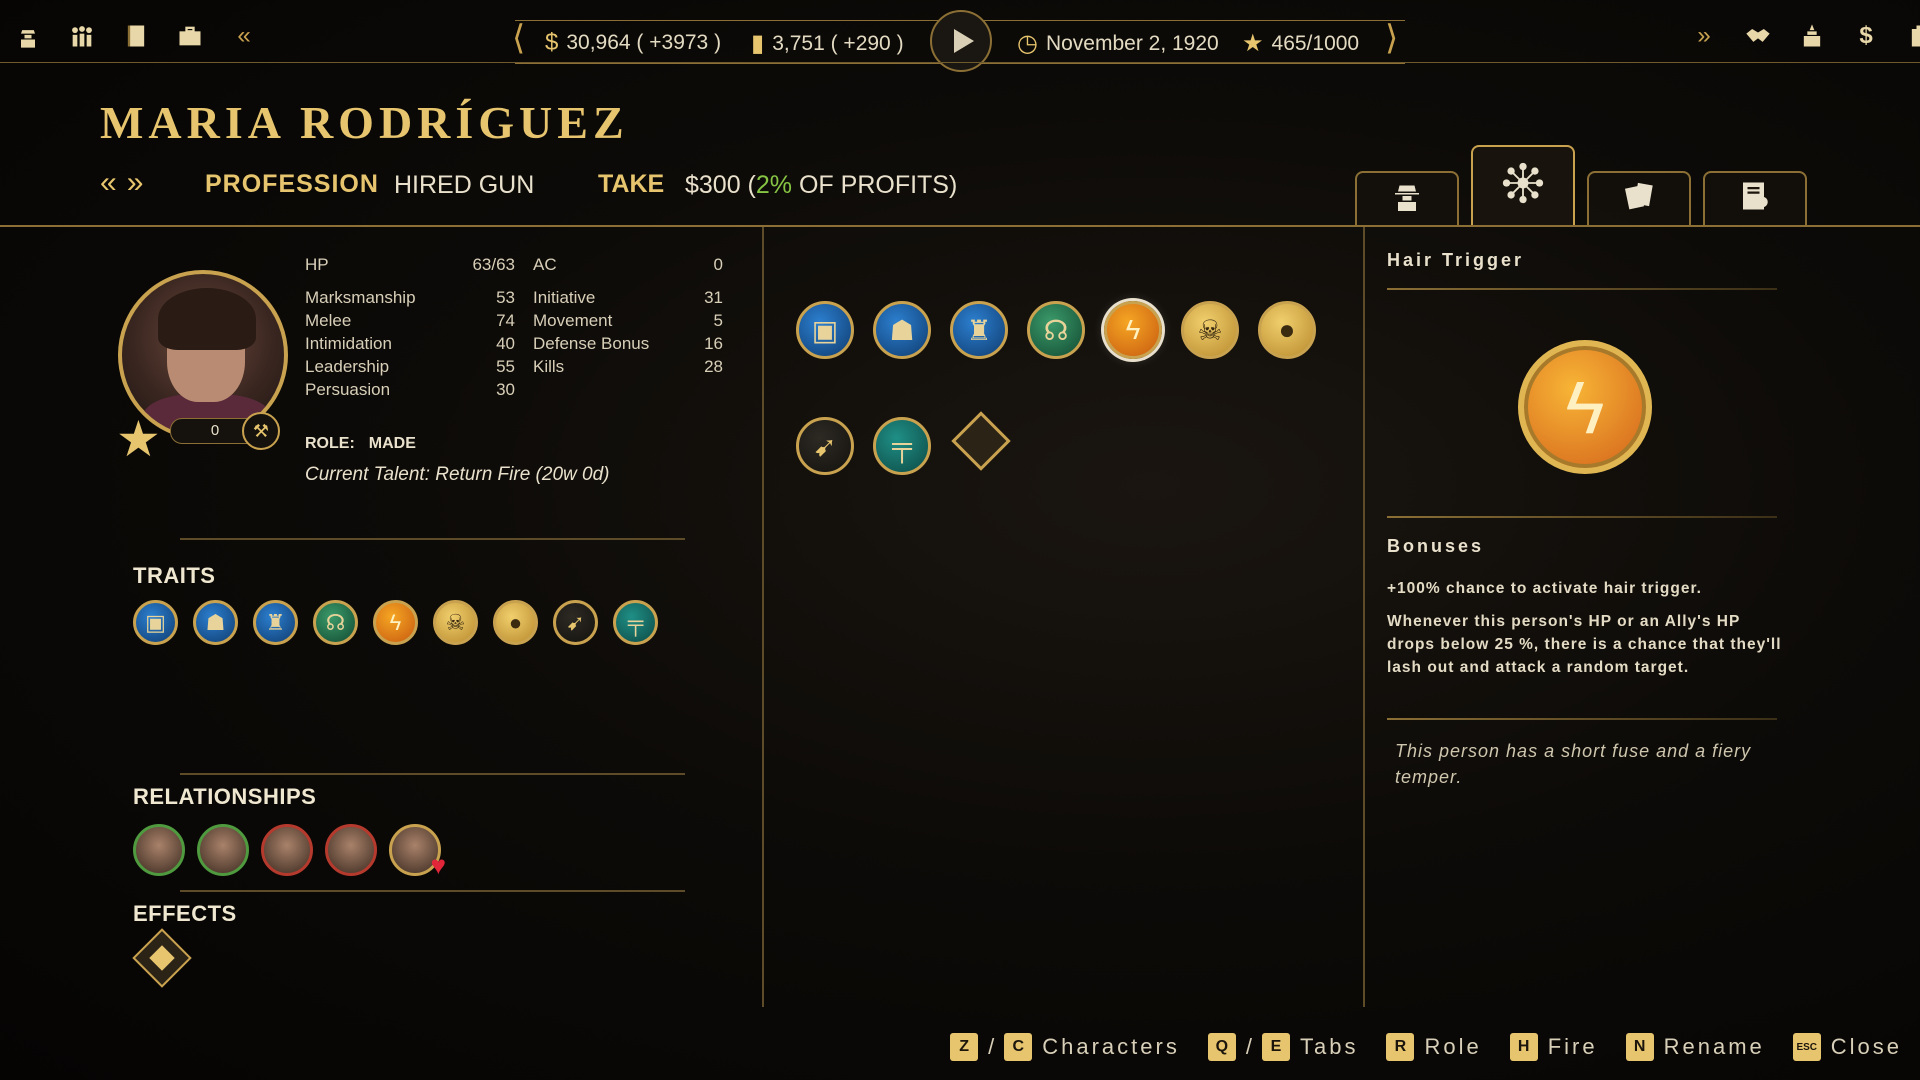 Image resolution: width=1920 pixels, height=1080 pixels. What do you see at coordinates (417, 852) in the screenshot?
I see `avatar: ♥` at bounding box center [417, 852].